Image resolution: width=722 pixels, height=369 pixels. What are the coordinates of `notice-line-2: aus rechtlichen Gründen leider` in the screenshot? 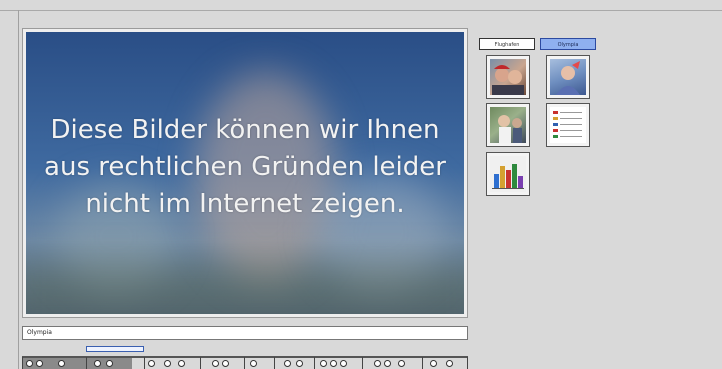 It's located at (245, 167).